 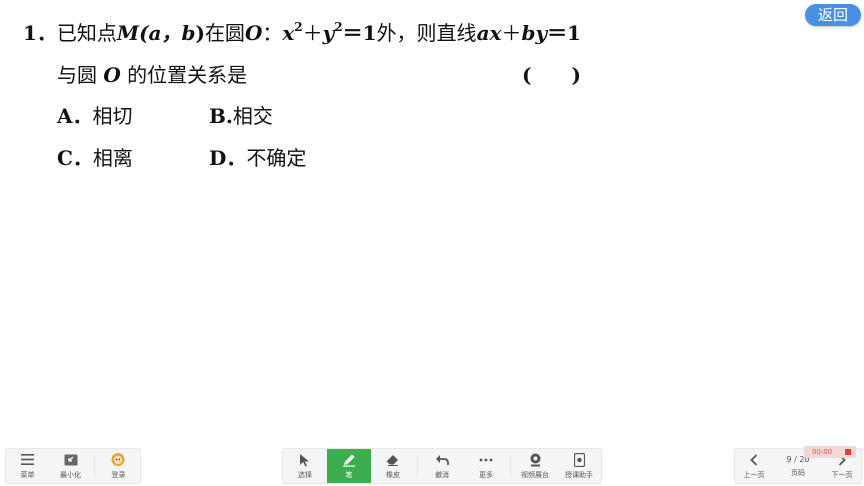 I want to click on pen-tool: 笔, so click(x=349, y=466).